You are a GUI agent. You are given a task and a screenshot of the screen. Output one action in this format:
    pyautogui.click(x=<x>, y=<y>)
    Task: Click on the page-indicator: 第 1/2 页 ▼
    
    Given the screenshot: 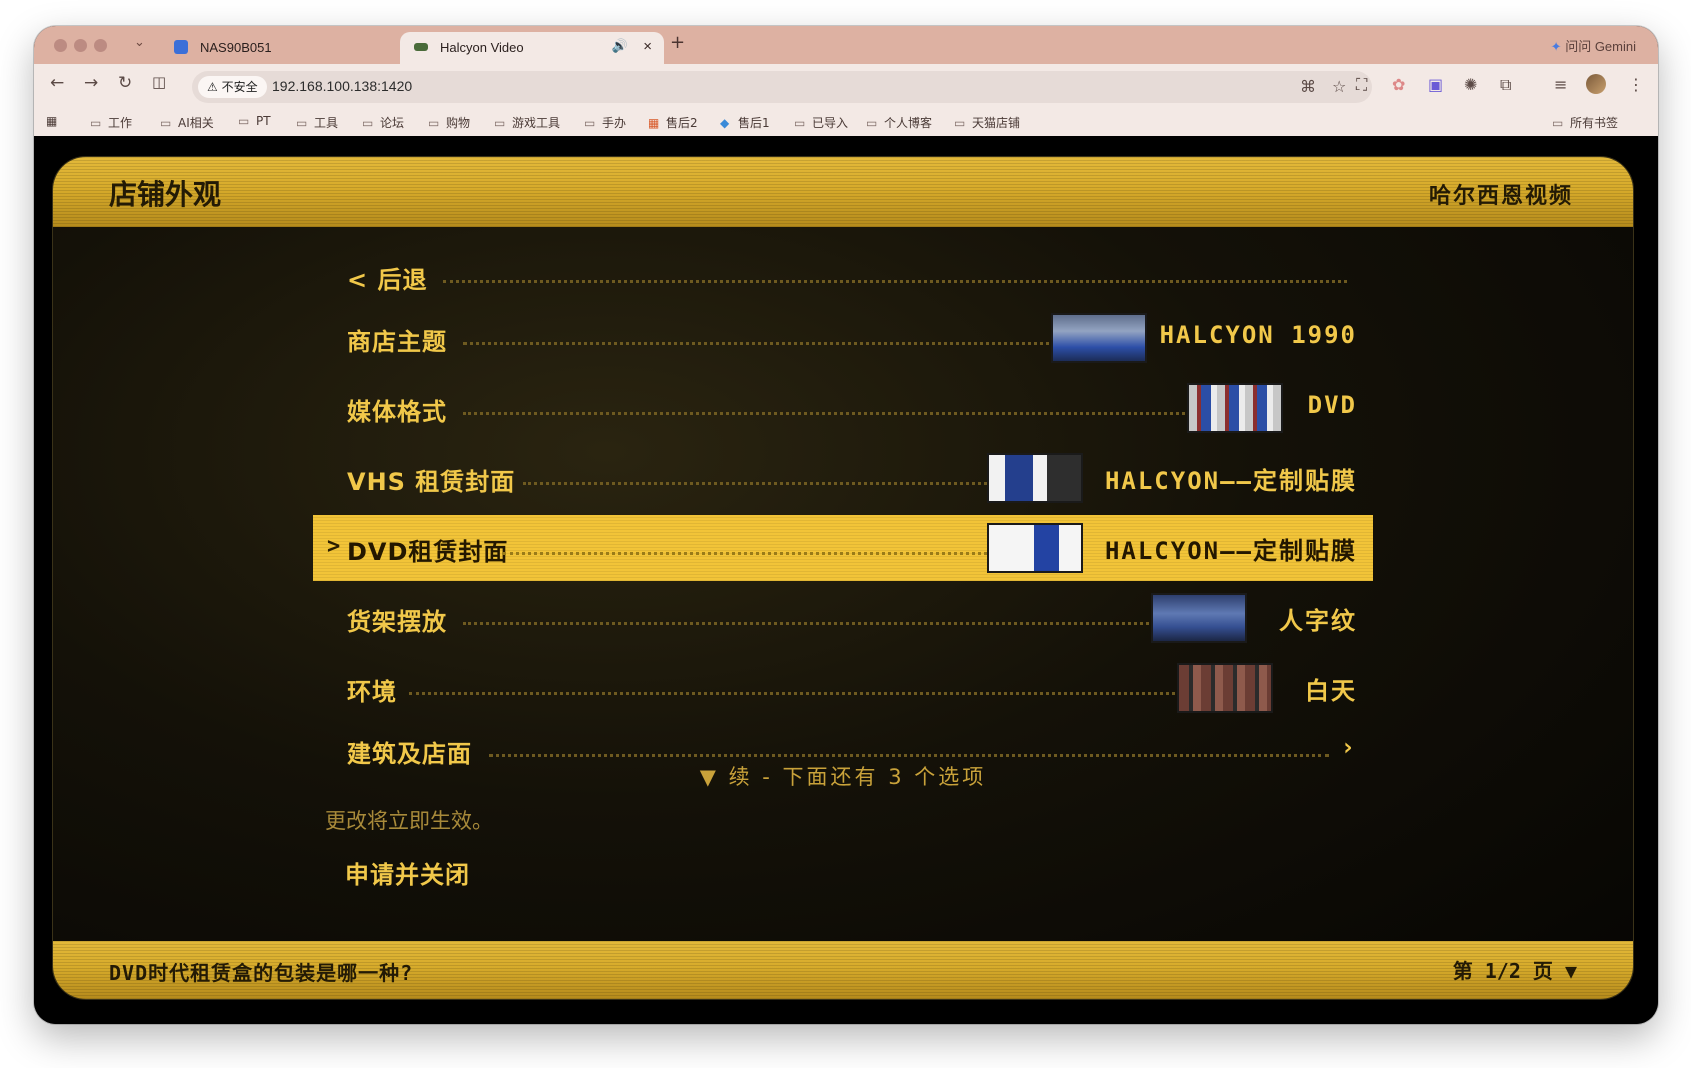 What is the action you would take?
    pyautogui.click(x=1515, y=969)
    